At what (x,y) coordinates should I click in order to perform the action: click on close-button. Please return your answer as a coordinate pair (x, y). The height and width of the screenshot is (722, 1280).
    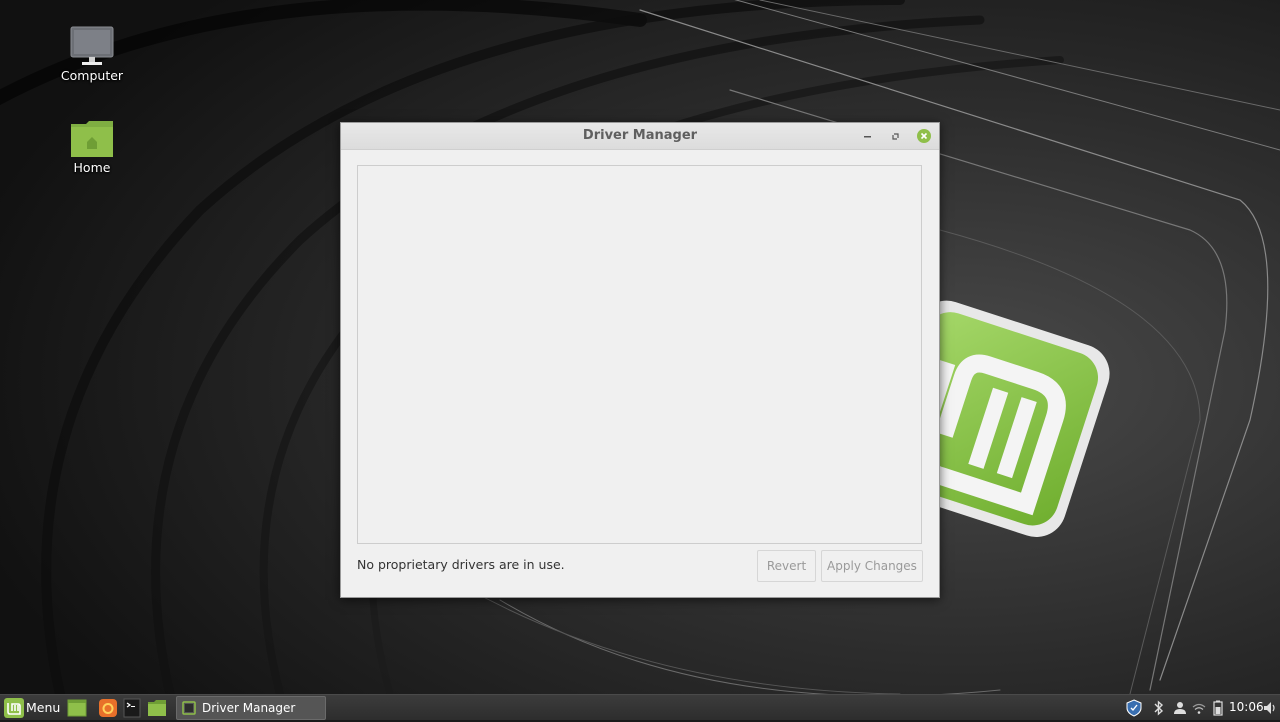
    Looking at the image, I should click on (924, 136).